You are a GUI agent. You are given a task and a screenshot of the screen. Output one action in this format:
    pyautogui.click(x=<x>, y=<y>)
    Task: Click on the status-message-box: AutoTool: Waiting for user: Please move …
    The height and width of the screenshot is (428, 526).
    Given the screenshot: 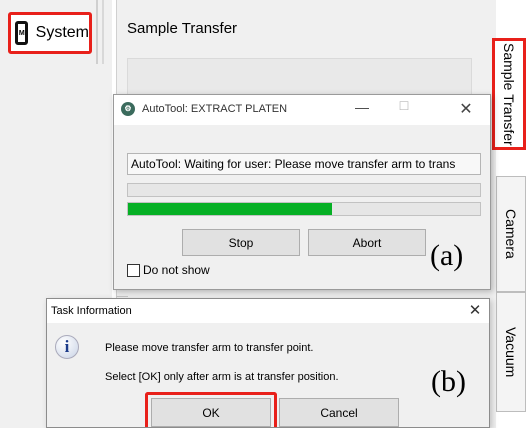 What is the action you would take?
    pyautogui.click(x=304, y=164)
    